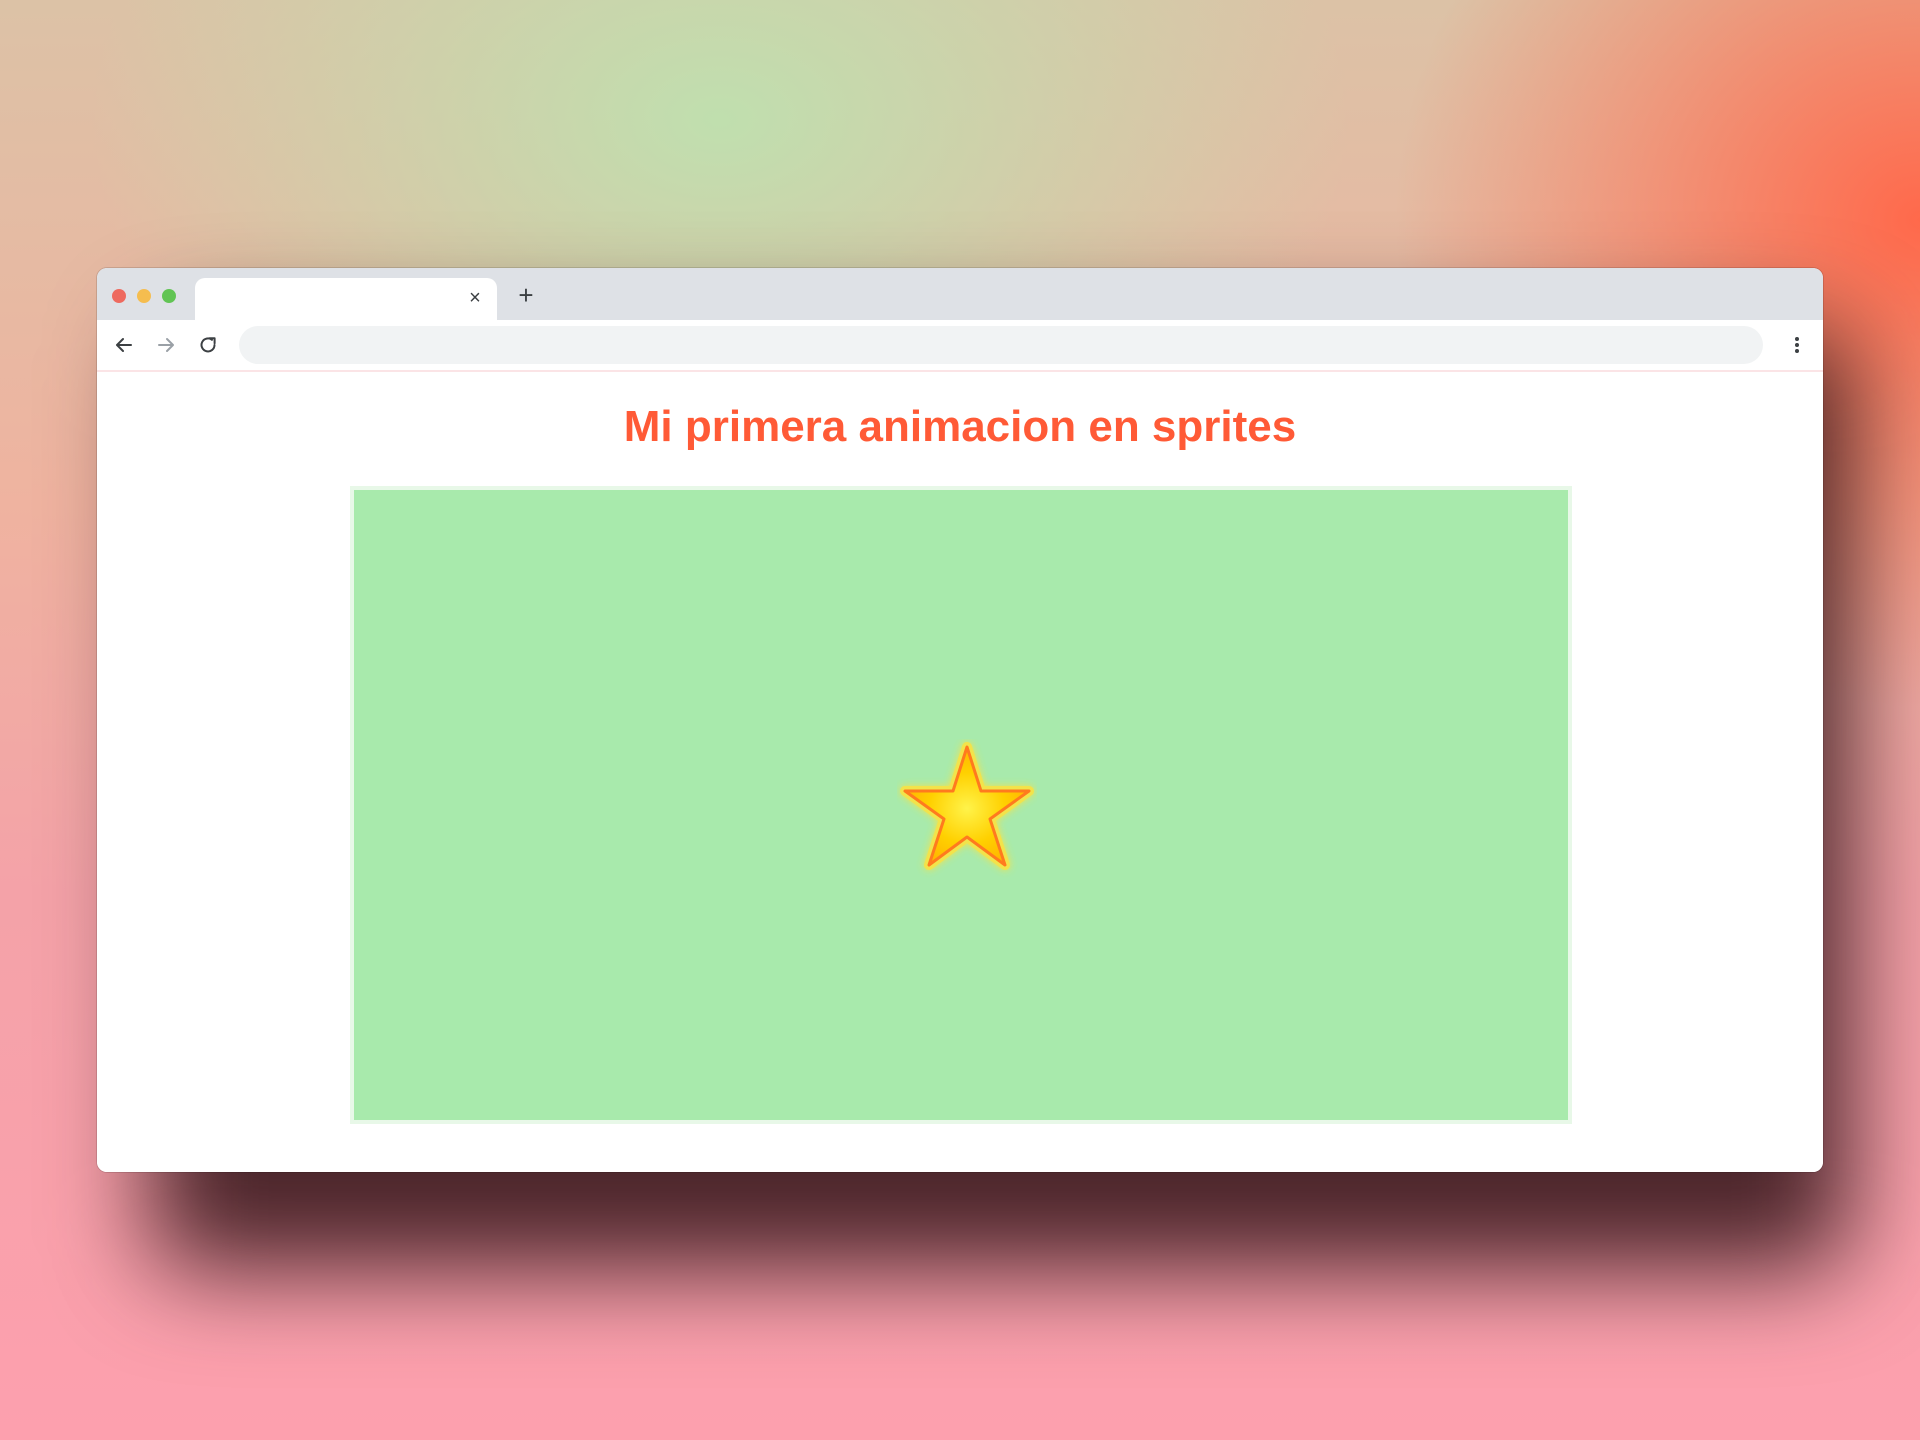 The height and width of the screenshot is (1440, 1920). Describe the element at coordinates (144, 296) in the screenshot. I see `minimize-window-button` at that location.